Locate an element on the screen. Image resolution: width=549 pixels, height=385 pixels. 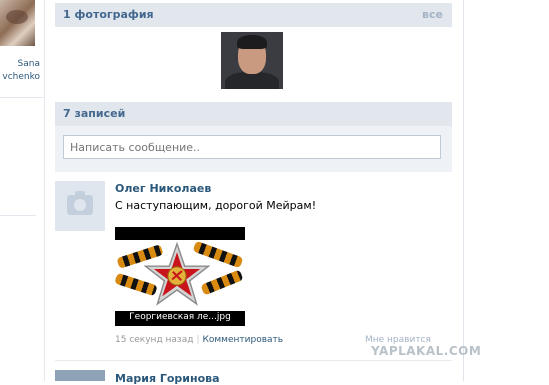
post-image-attachment: Георгиевская ле...jpg is located at coordinates (180, 276).